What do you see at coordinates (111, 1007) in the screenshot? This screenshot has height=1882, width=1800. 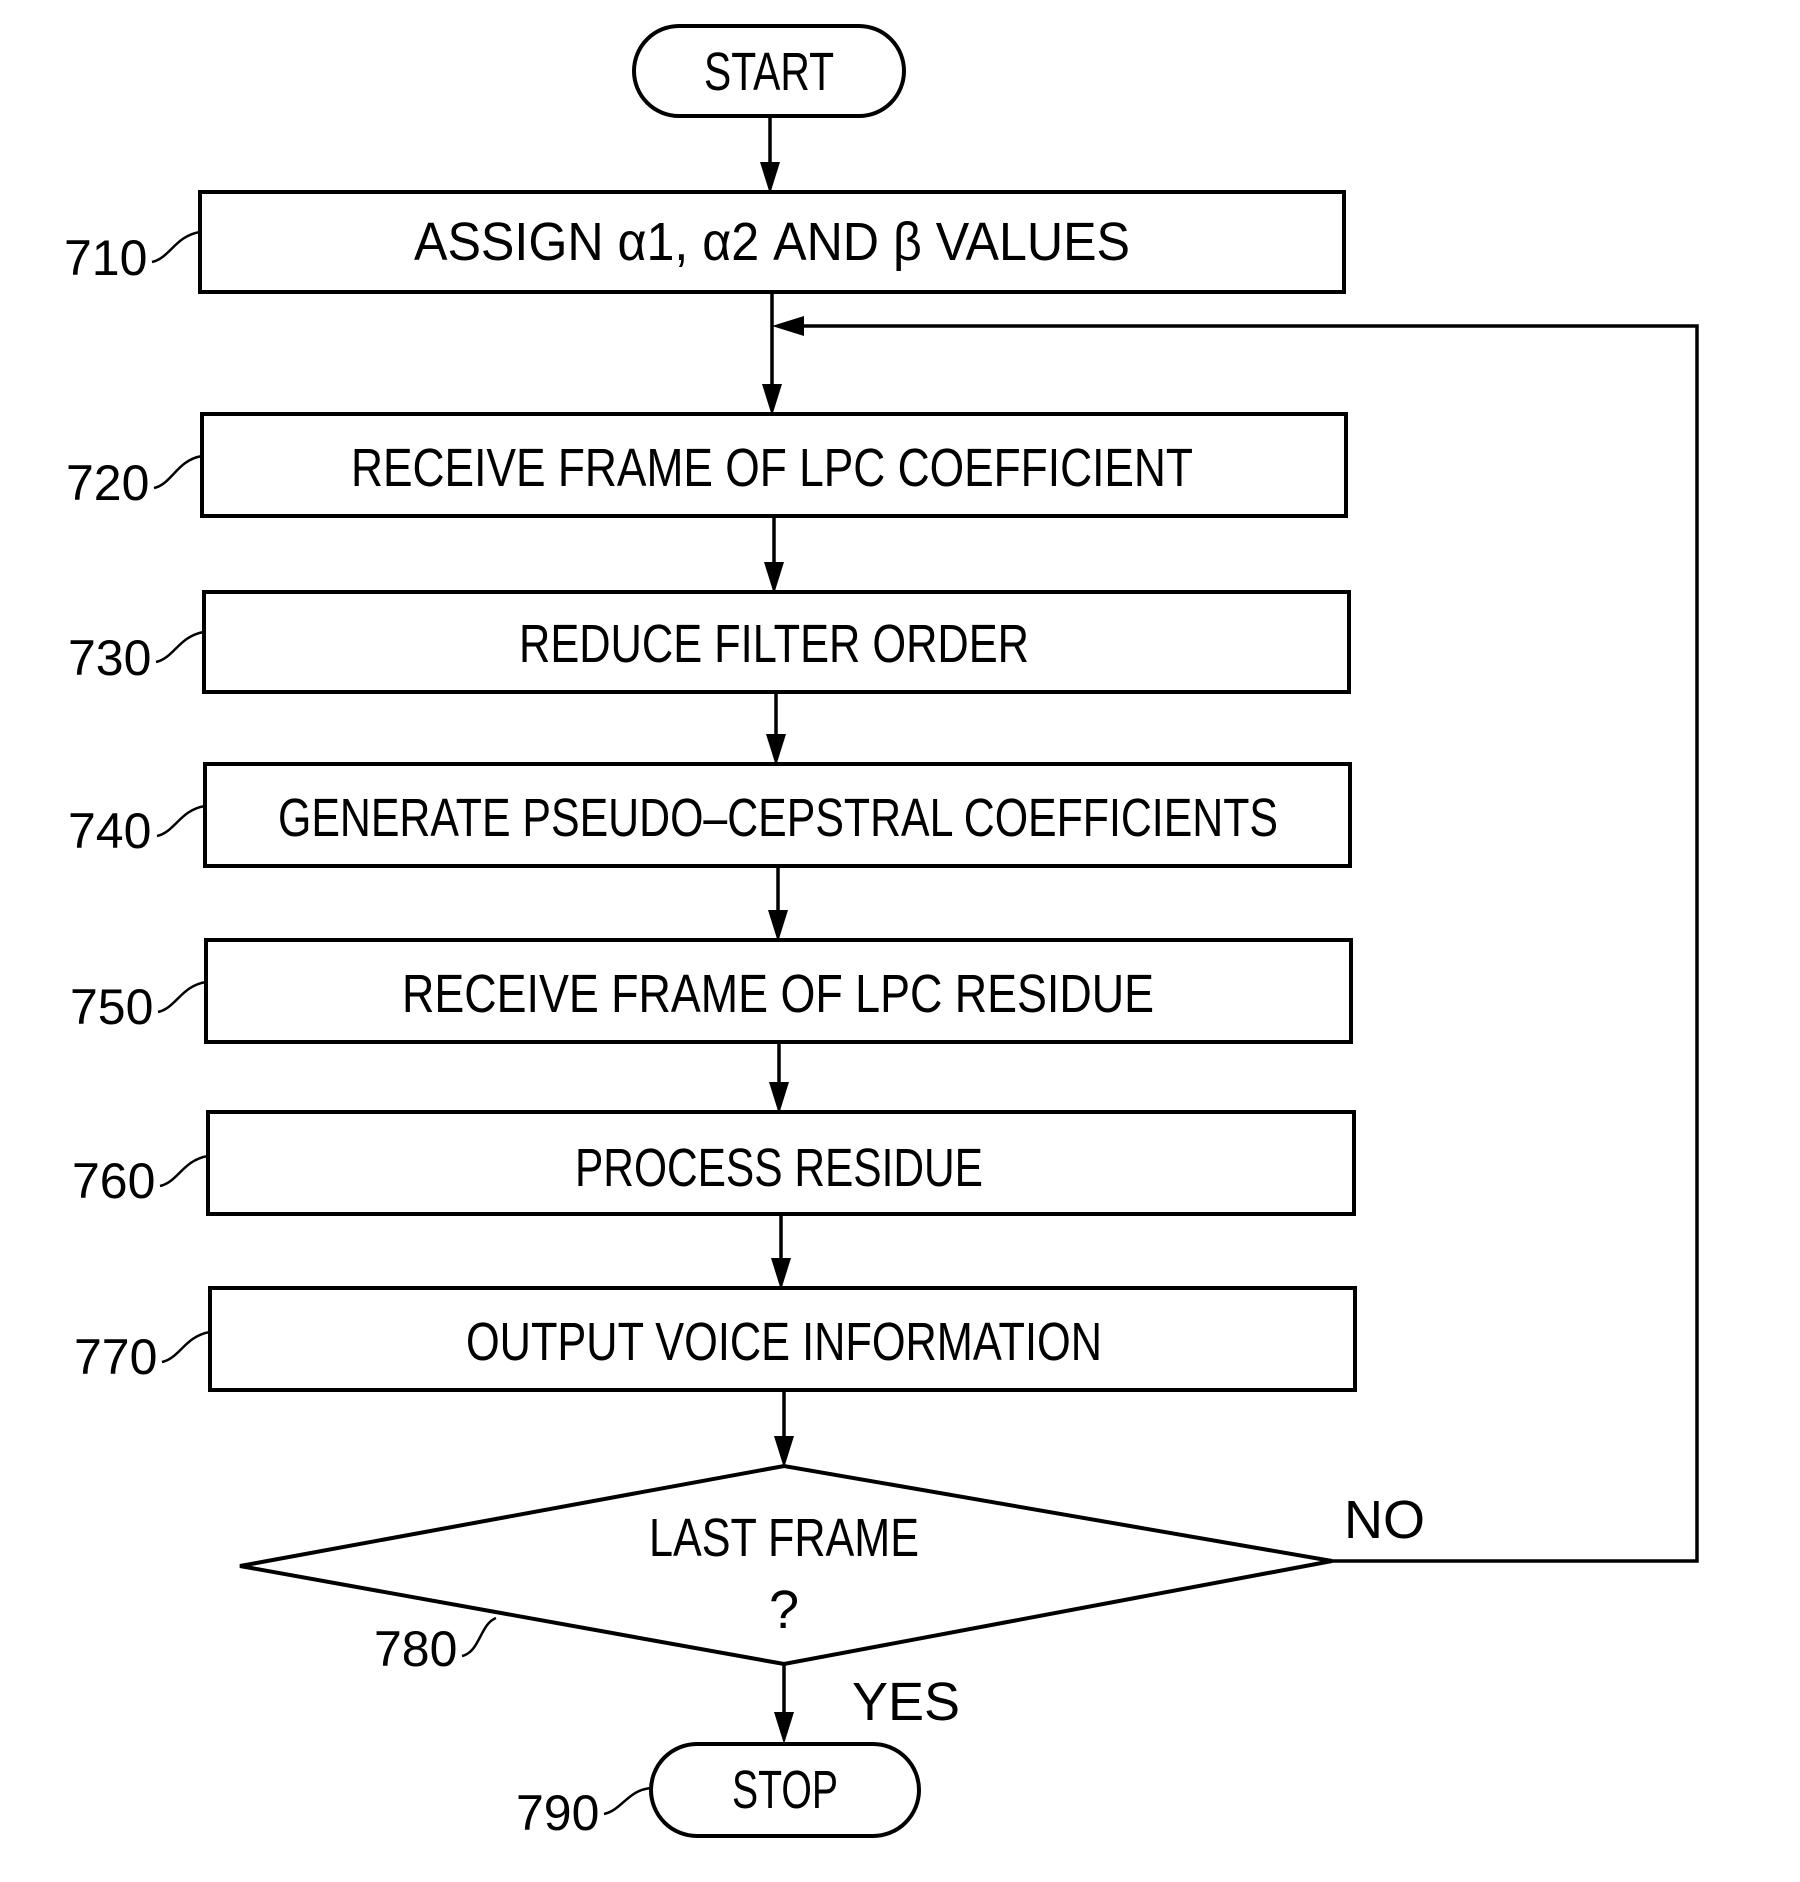 I see `ref-750: 750` at bounding box center [111, 1007].